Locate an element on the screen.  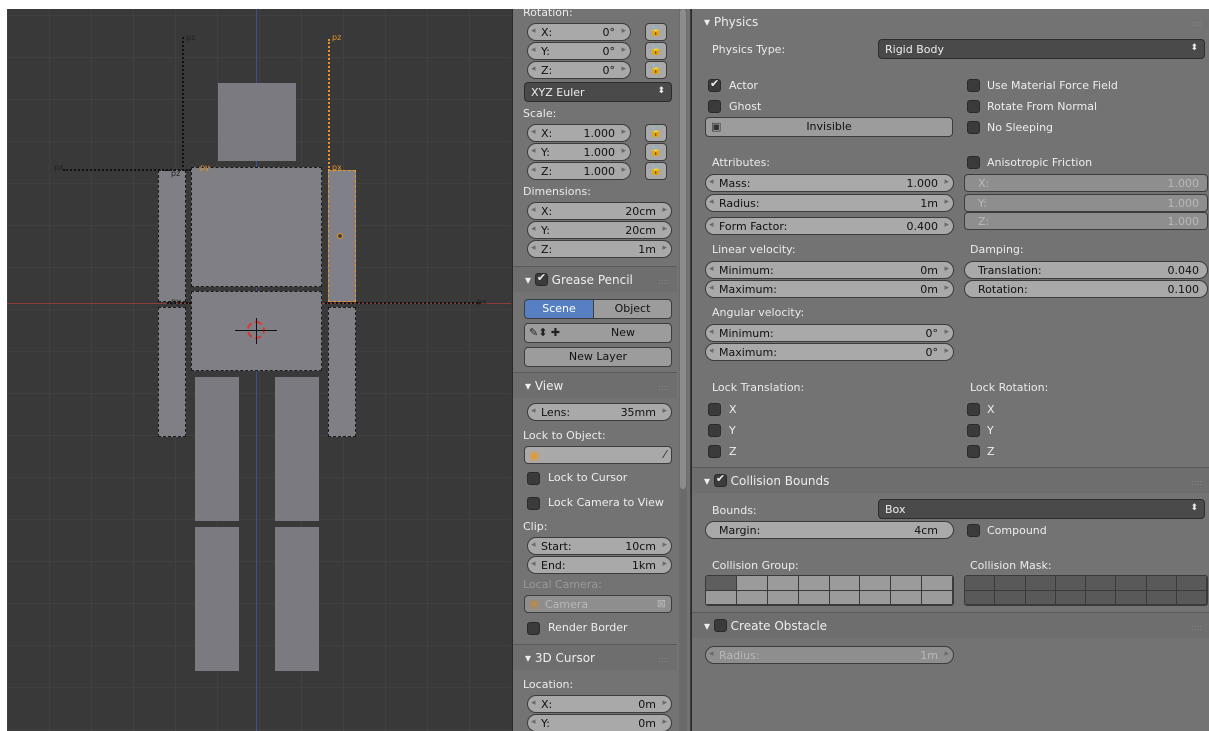
collision-group-grid is located at coordinates (829, 590).